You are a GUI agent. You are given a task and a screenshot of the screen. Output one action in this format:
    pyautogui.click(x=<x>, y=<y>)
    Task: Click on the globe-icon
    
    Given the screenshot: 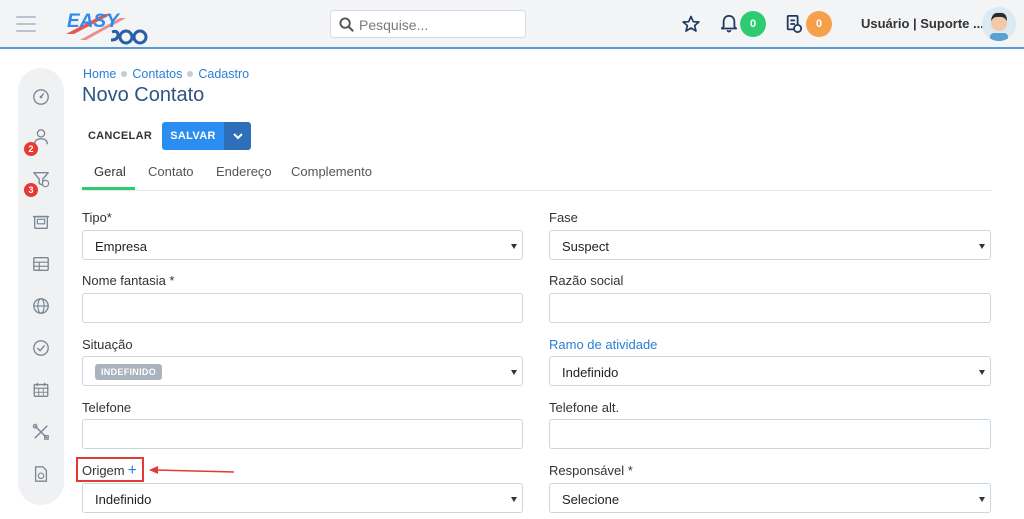 What is the action you would take?
    pyautogui.click(x=41, y=306)
    